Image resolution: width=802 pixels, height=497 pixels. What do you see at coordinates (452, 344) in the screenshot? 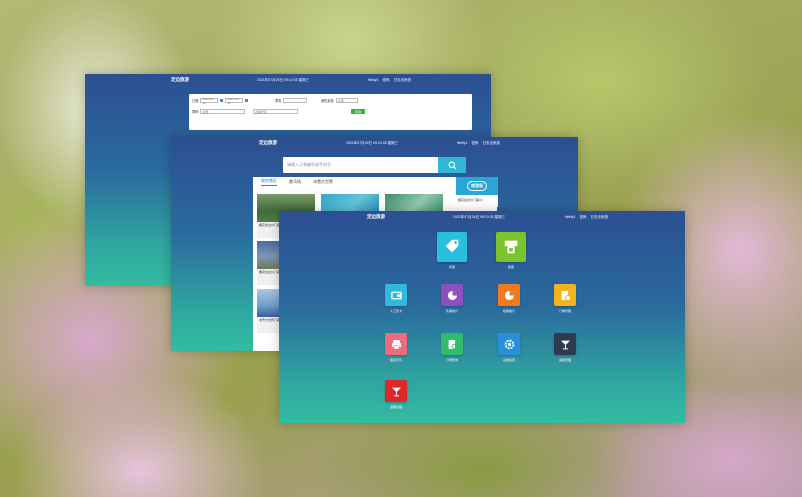
I see `document-search-icon` at bounding box center [452, 344].